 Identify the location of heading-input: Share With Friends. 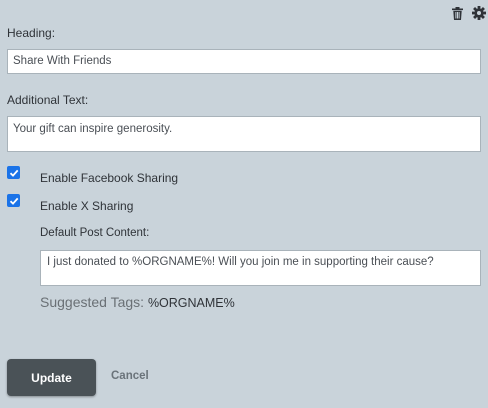
(244, 61).